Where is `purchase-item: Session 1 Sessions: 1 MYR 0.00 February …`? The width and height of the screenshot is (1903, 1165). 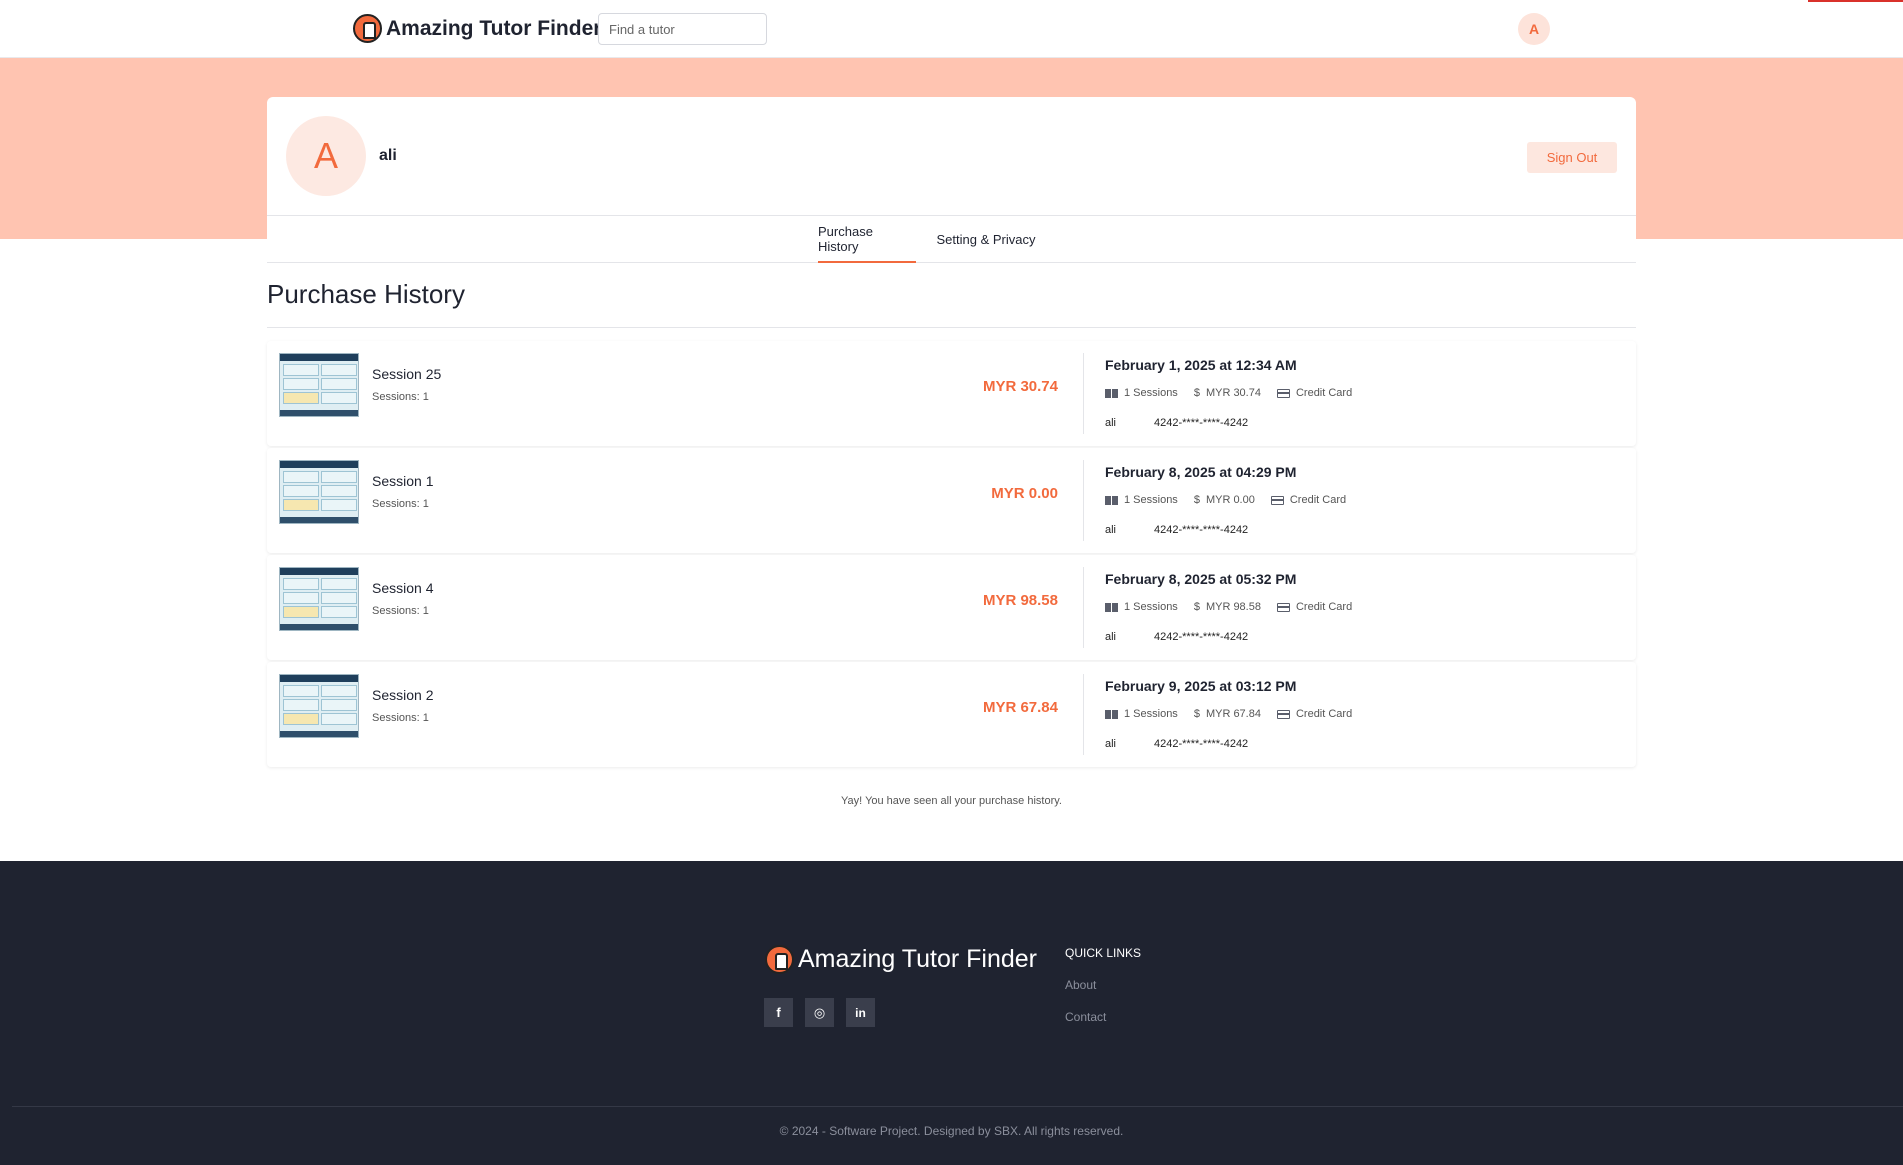 purchase-item: Session 1 Sessions: 1 MYR 0.00 February … is located at coordinates (951, 500).